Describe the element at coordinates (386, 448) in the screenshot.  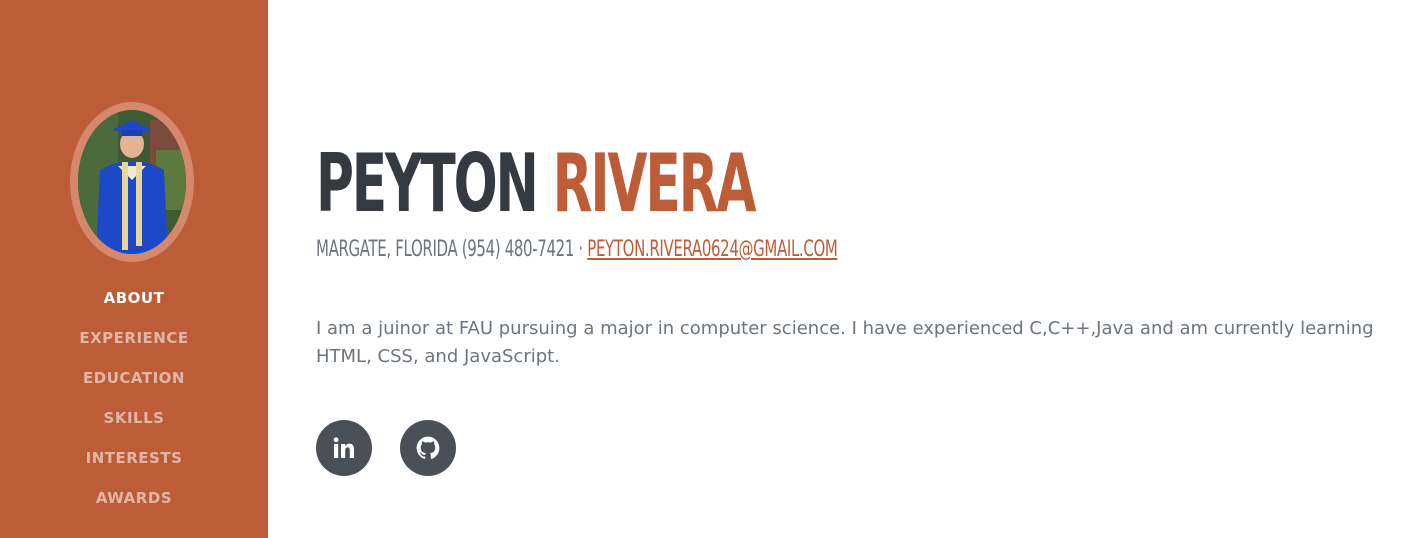
I see `social-icons` at that location.